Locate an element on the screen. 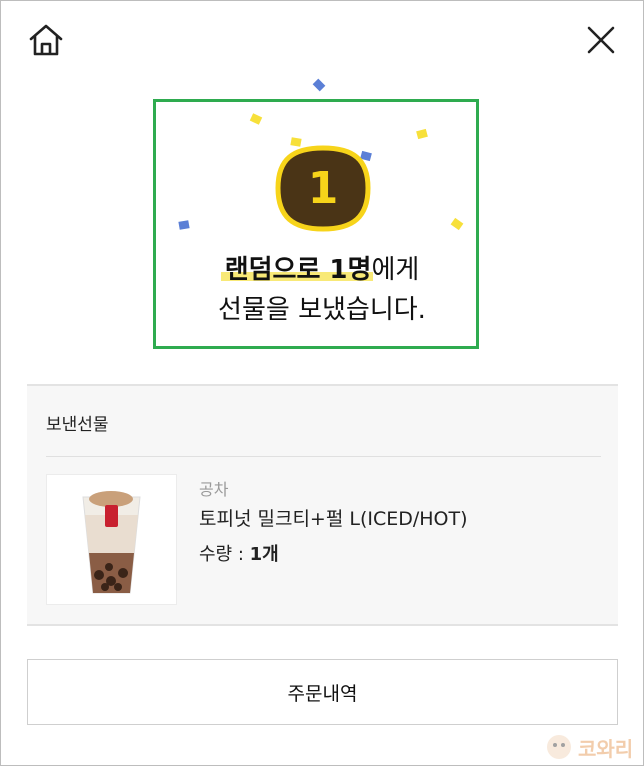  mascot-icon is located at coordinates (559, 747).